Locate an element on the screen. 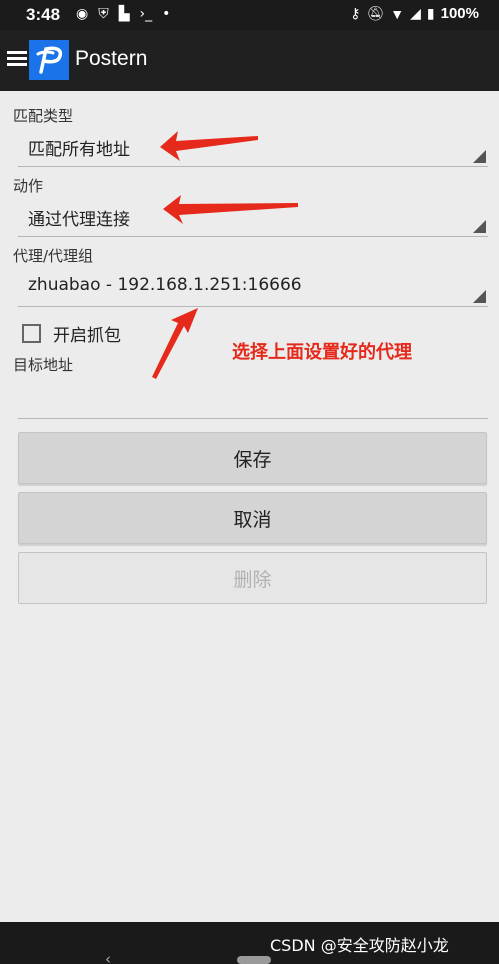 Image resolution: width=499 pixels, height=964 pixels. android-icon: ▙ is located at coordinates (124, 14).